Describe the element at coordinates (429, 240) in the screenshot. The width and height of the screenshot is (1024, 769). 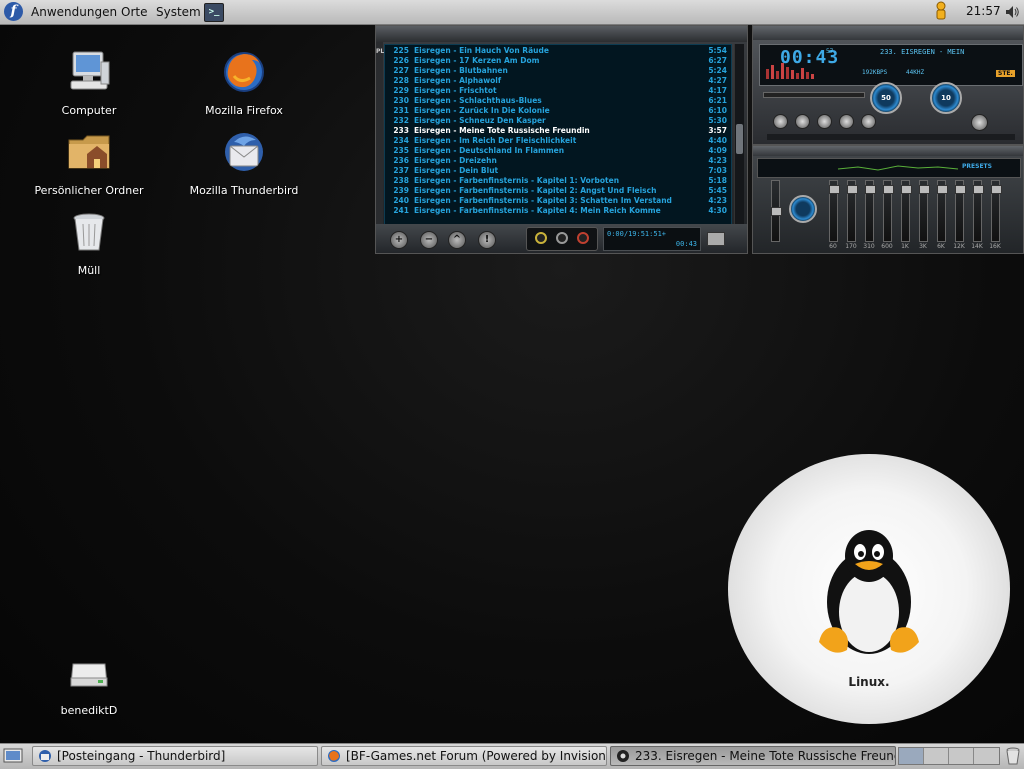
I see `playlist-remove-button: −` at that location.